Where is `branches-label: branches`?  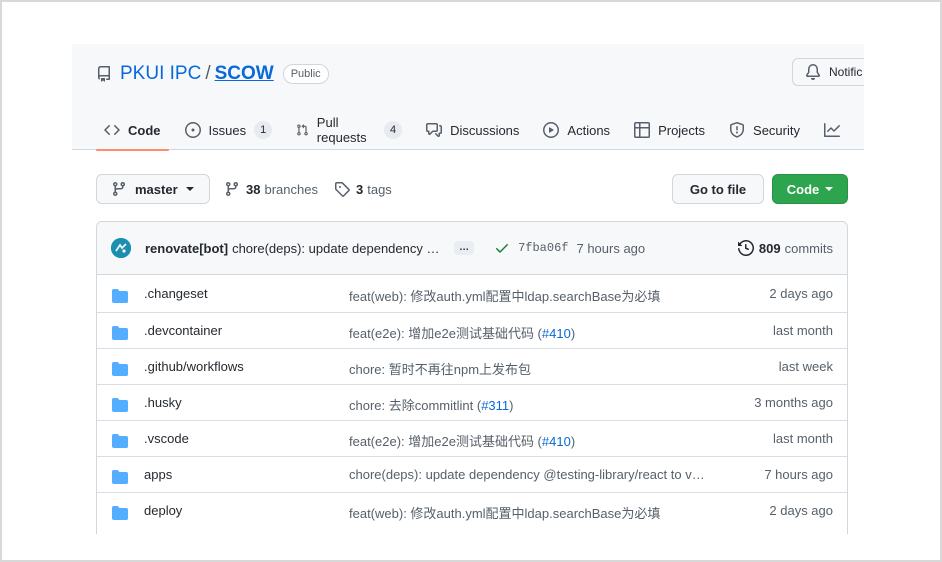
branches-label: branches is located at coordinates (291, 189).